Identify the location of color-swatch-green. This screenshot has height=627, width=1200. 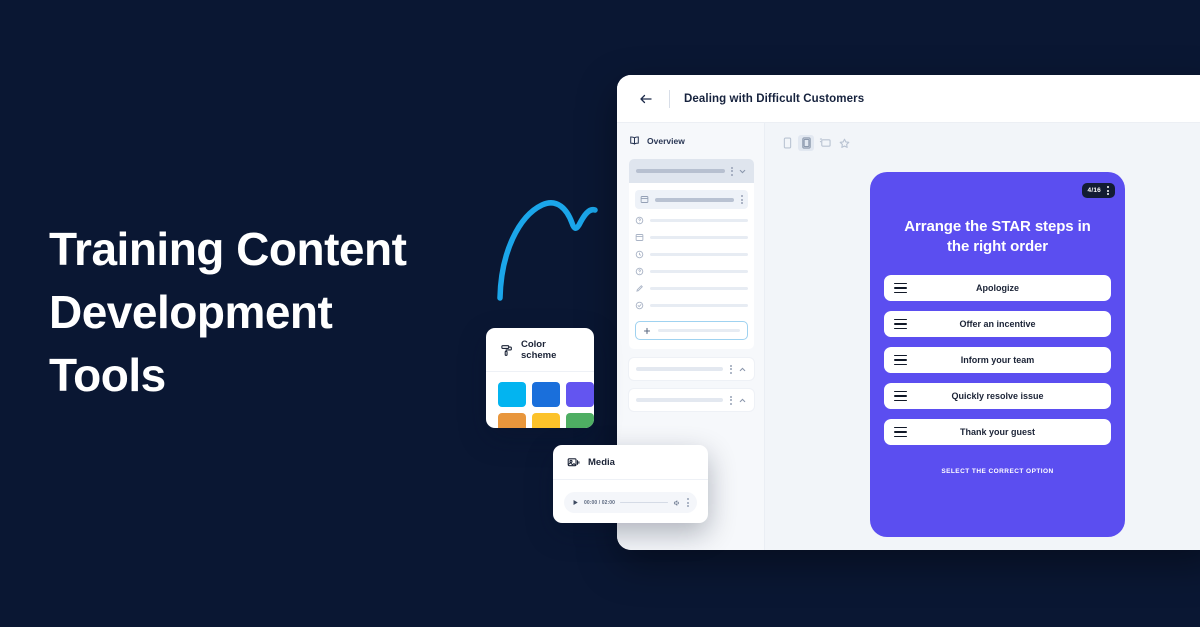
(580, 420).